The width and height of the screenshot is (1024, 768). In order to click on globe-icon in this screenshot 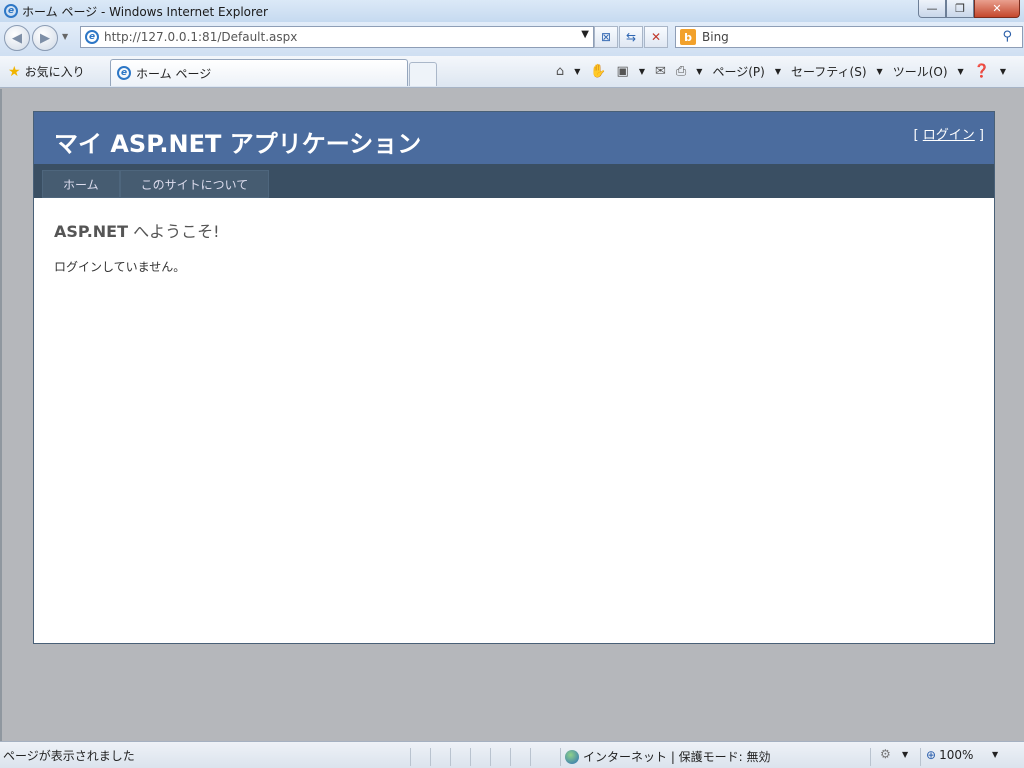, I will do `click(572, 756)`.